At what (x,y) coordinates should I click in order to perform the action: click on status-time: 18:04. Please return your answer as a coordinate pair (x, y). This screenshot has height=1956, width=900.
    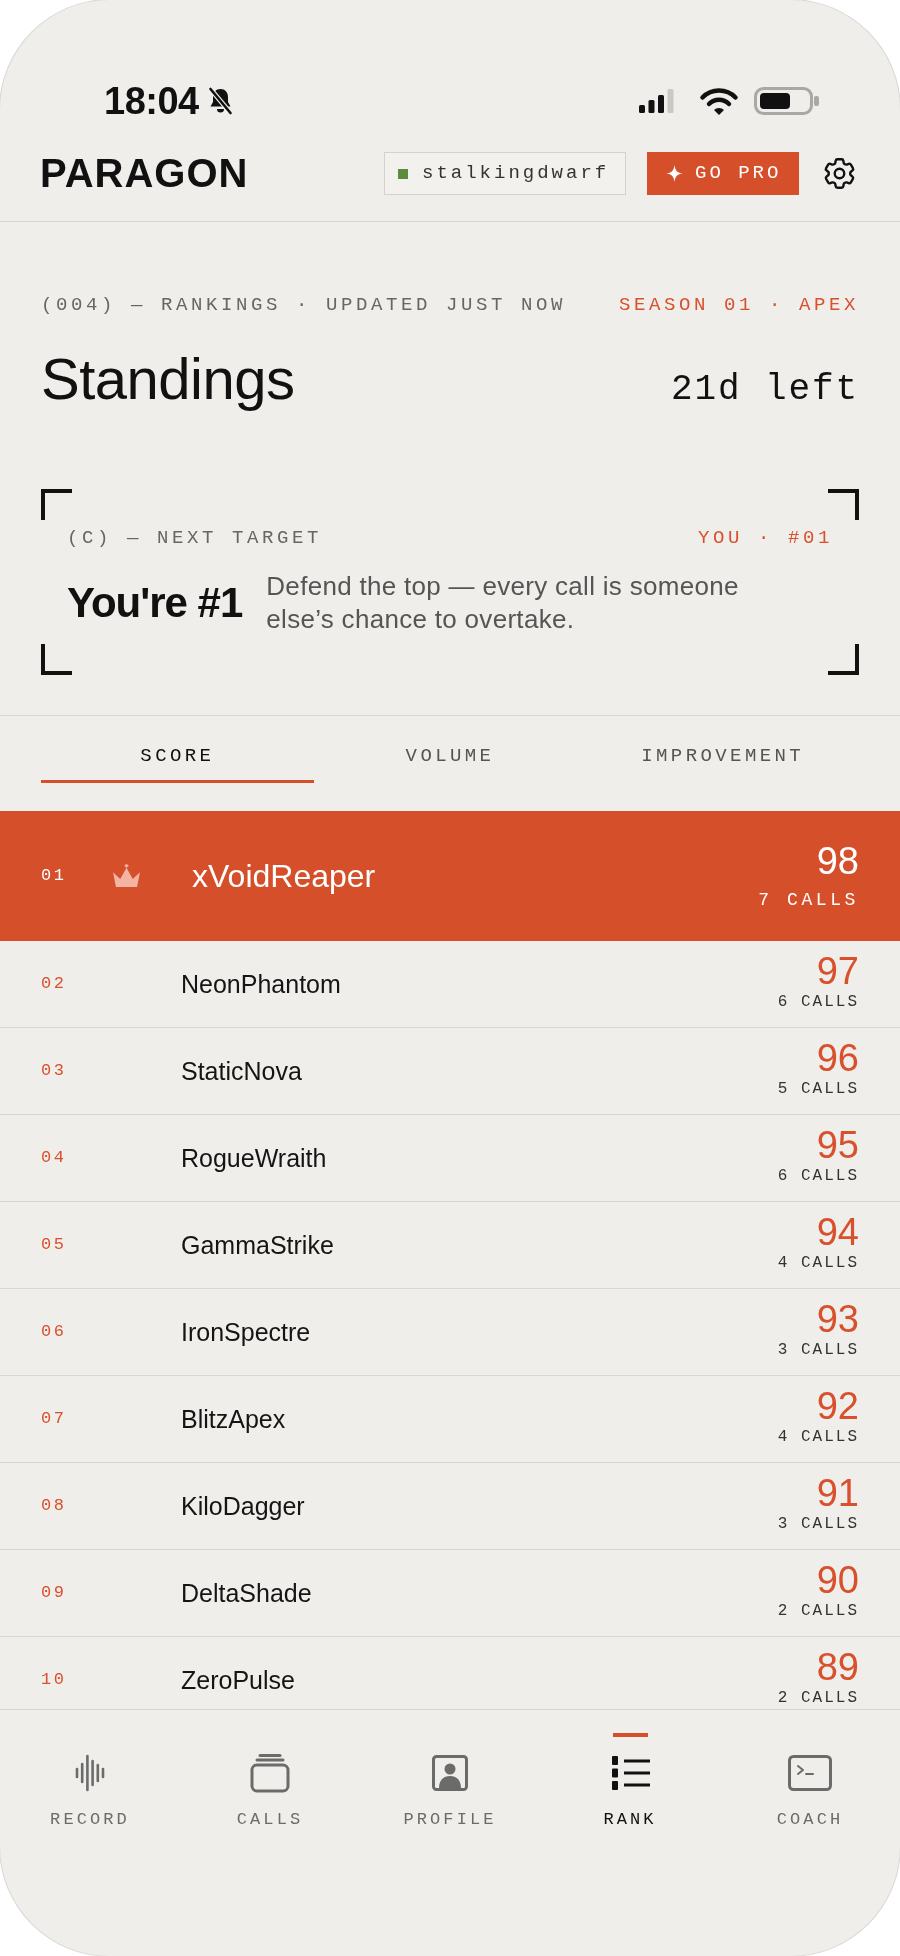
    Looking at the image, I should click on (151, 101).